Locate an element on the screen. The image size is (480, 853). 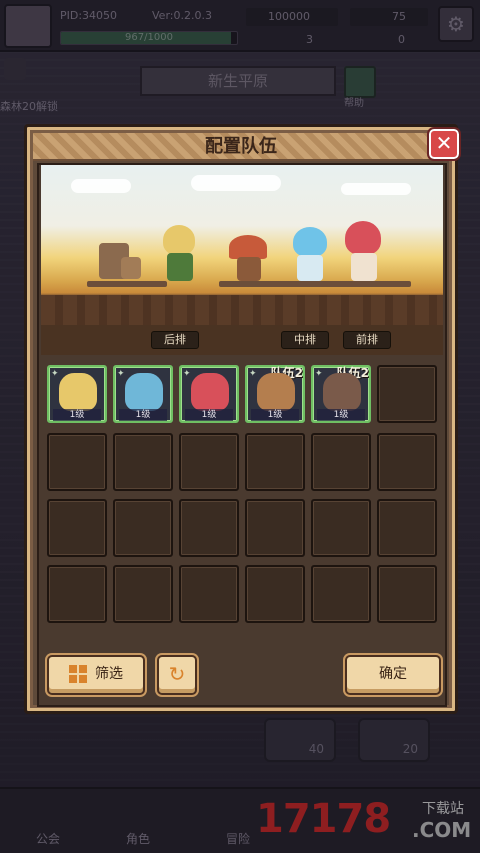
grid-icon is located at coordinates (78, 674).